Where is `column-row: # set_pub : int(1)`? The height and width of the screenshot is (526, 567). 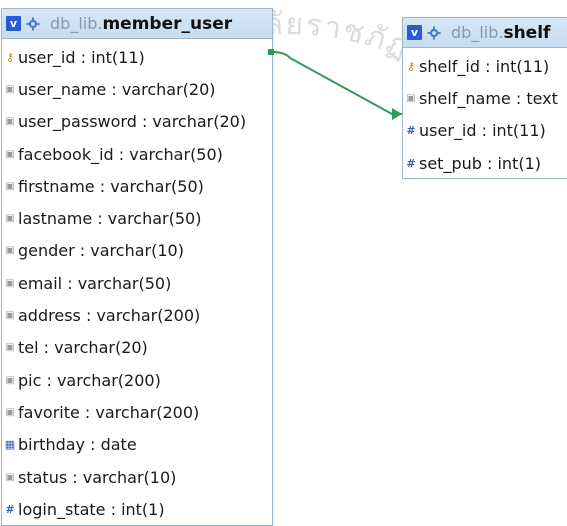 column-row: # set_pub : int(1) is located at coordinates (485, 163).